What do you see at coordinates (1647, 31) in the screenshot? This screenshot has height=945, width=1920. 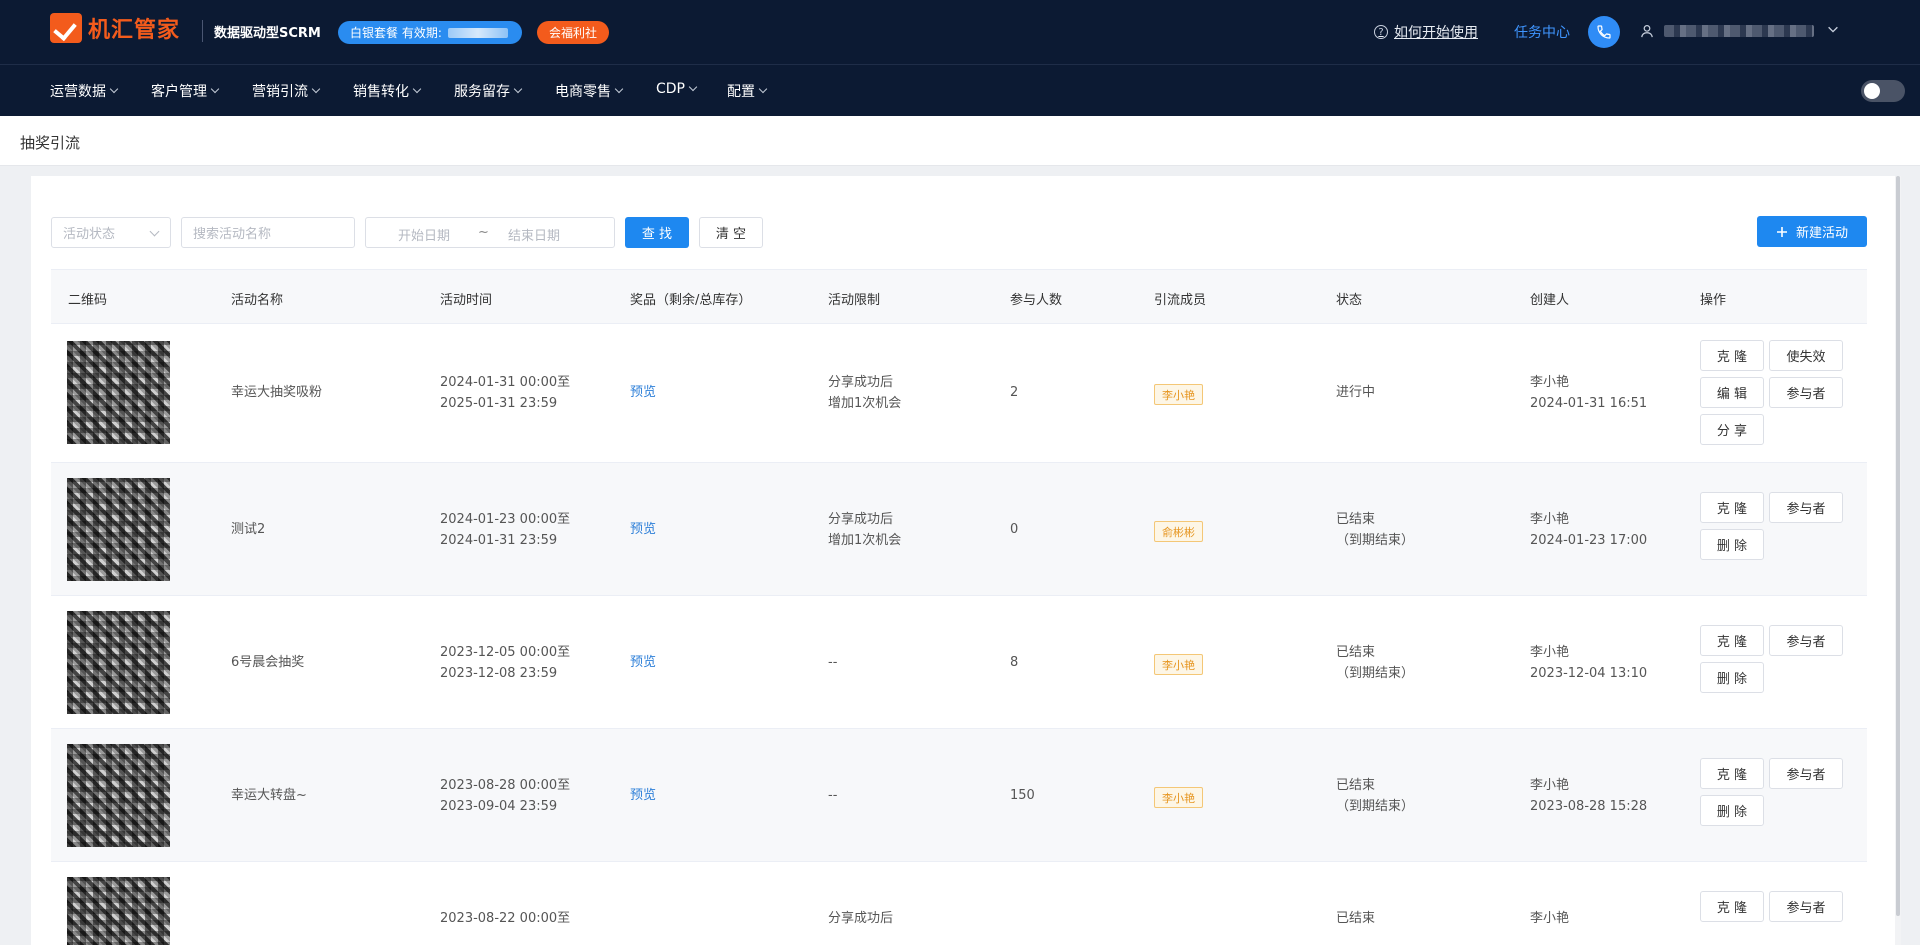 I see `user-icon` at bounding box center [1647, 31].